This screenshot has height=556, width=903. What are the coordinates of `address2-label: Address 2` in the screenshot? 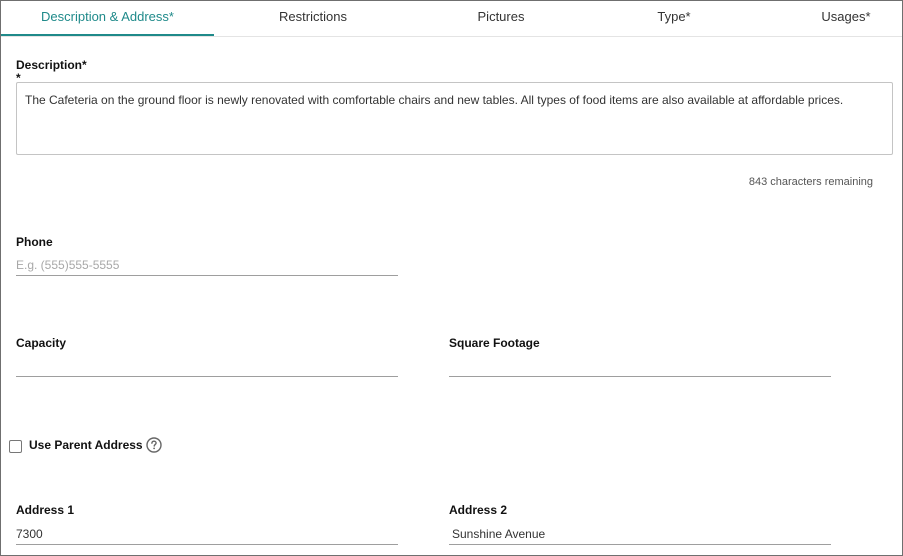 It's located at (478, 510).